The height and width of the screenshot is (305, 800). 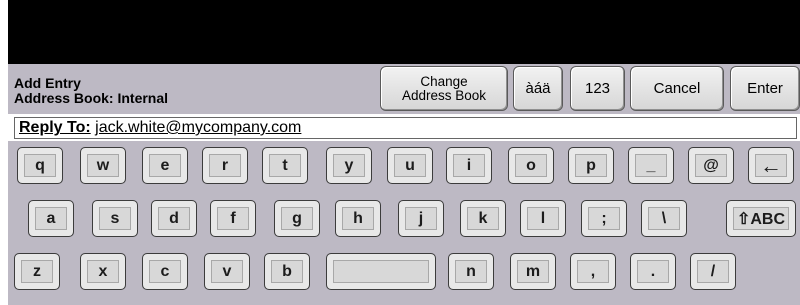 I want to click on key-q: q, so click(x=40, y=165).